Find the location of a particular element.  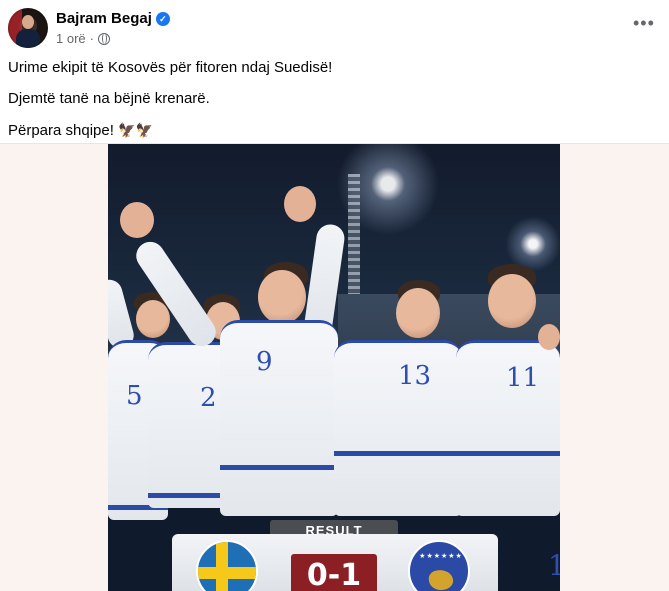

post-header: Bajram Begaj ✓ 1 orë · ••• is located at coordinates (334, 30).